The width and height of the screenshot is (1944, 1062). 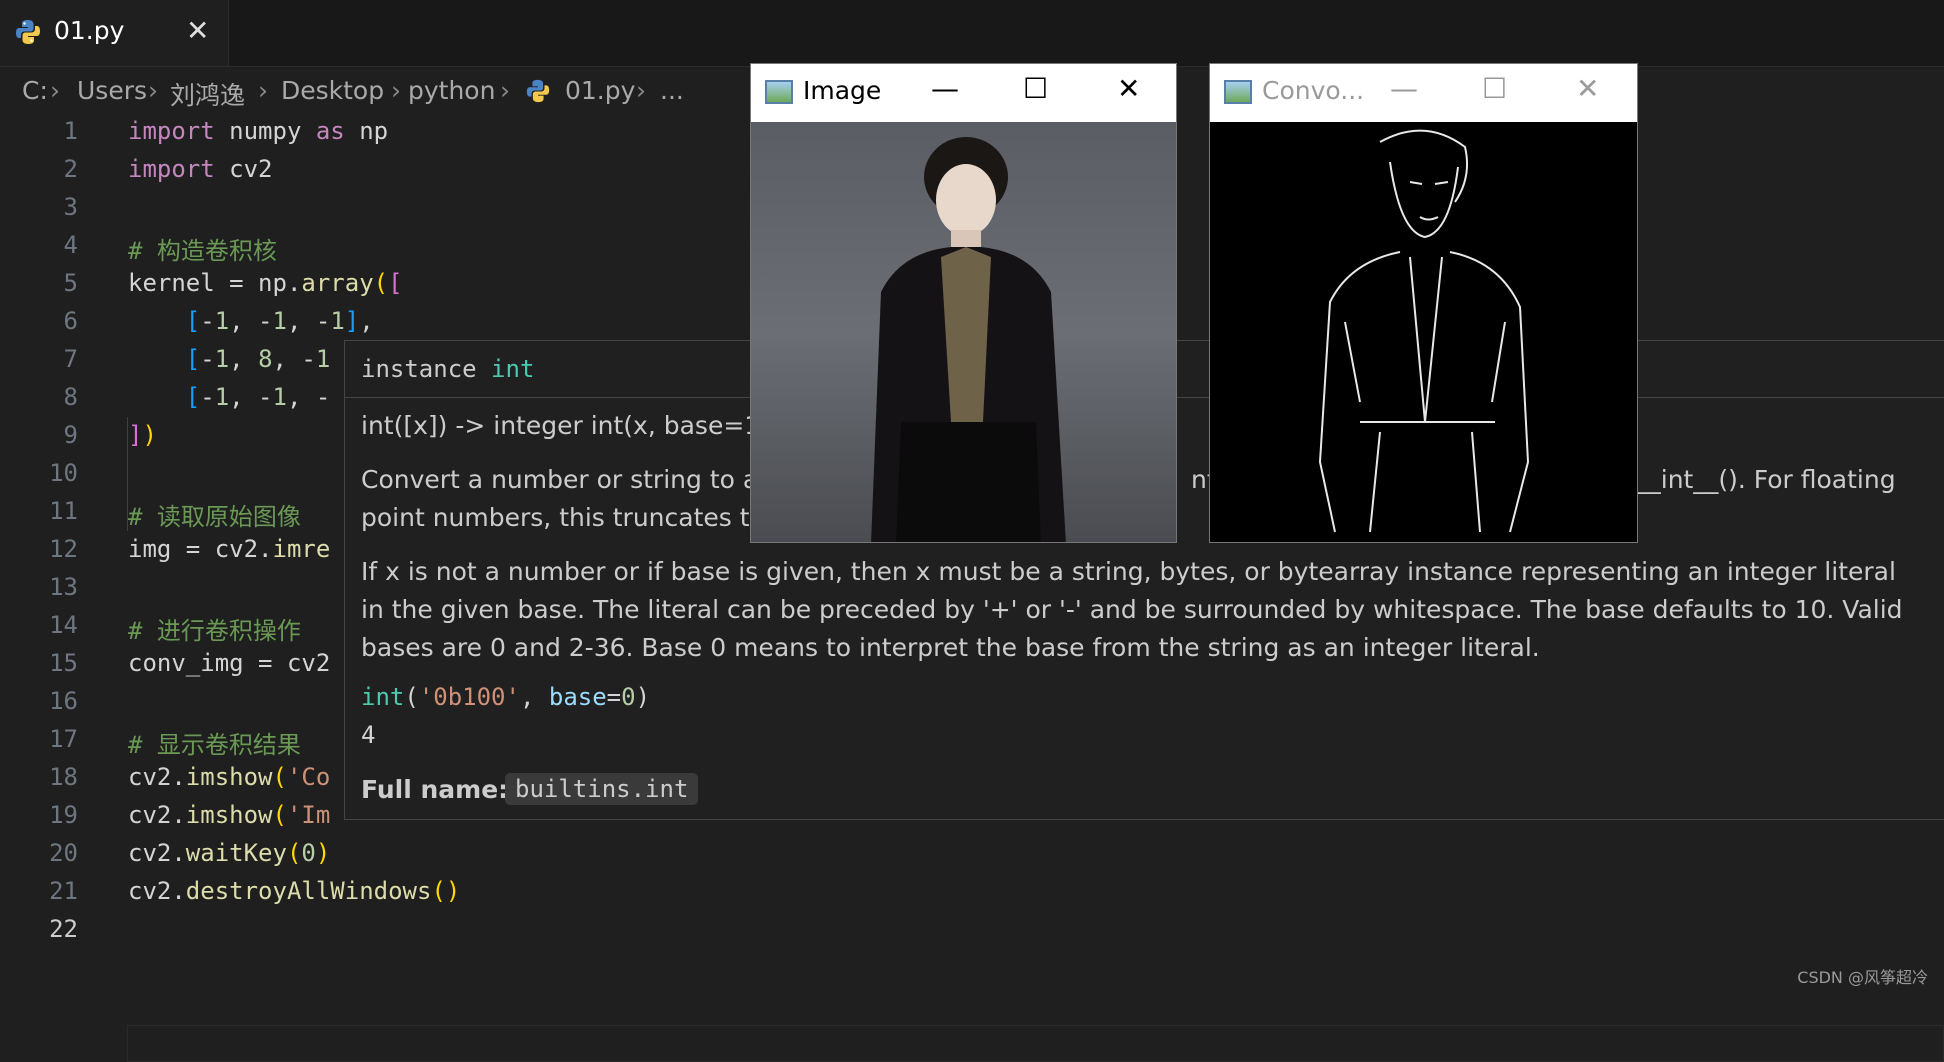 I want to click on line-number: 12, so click(x=63, y=549).